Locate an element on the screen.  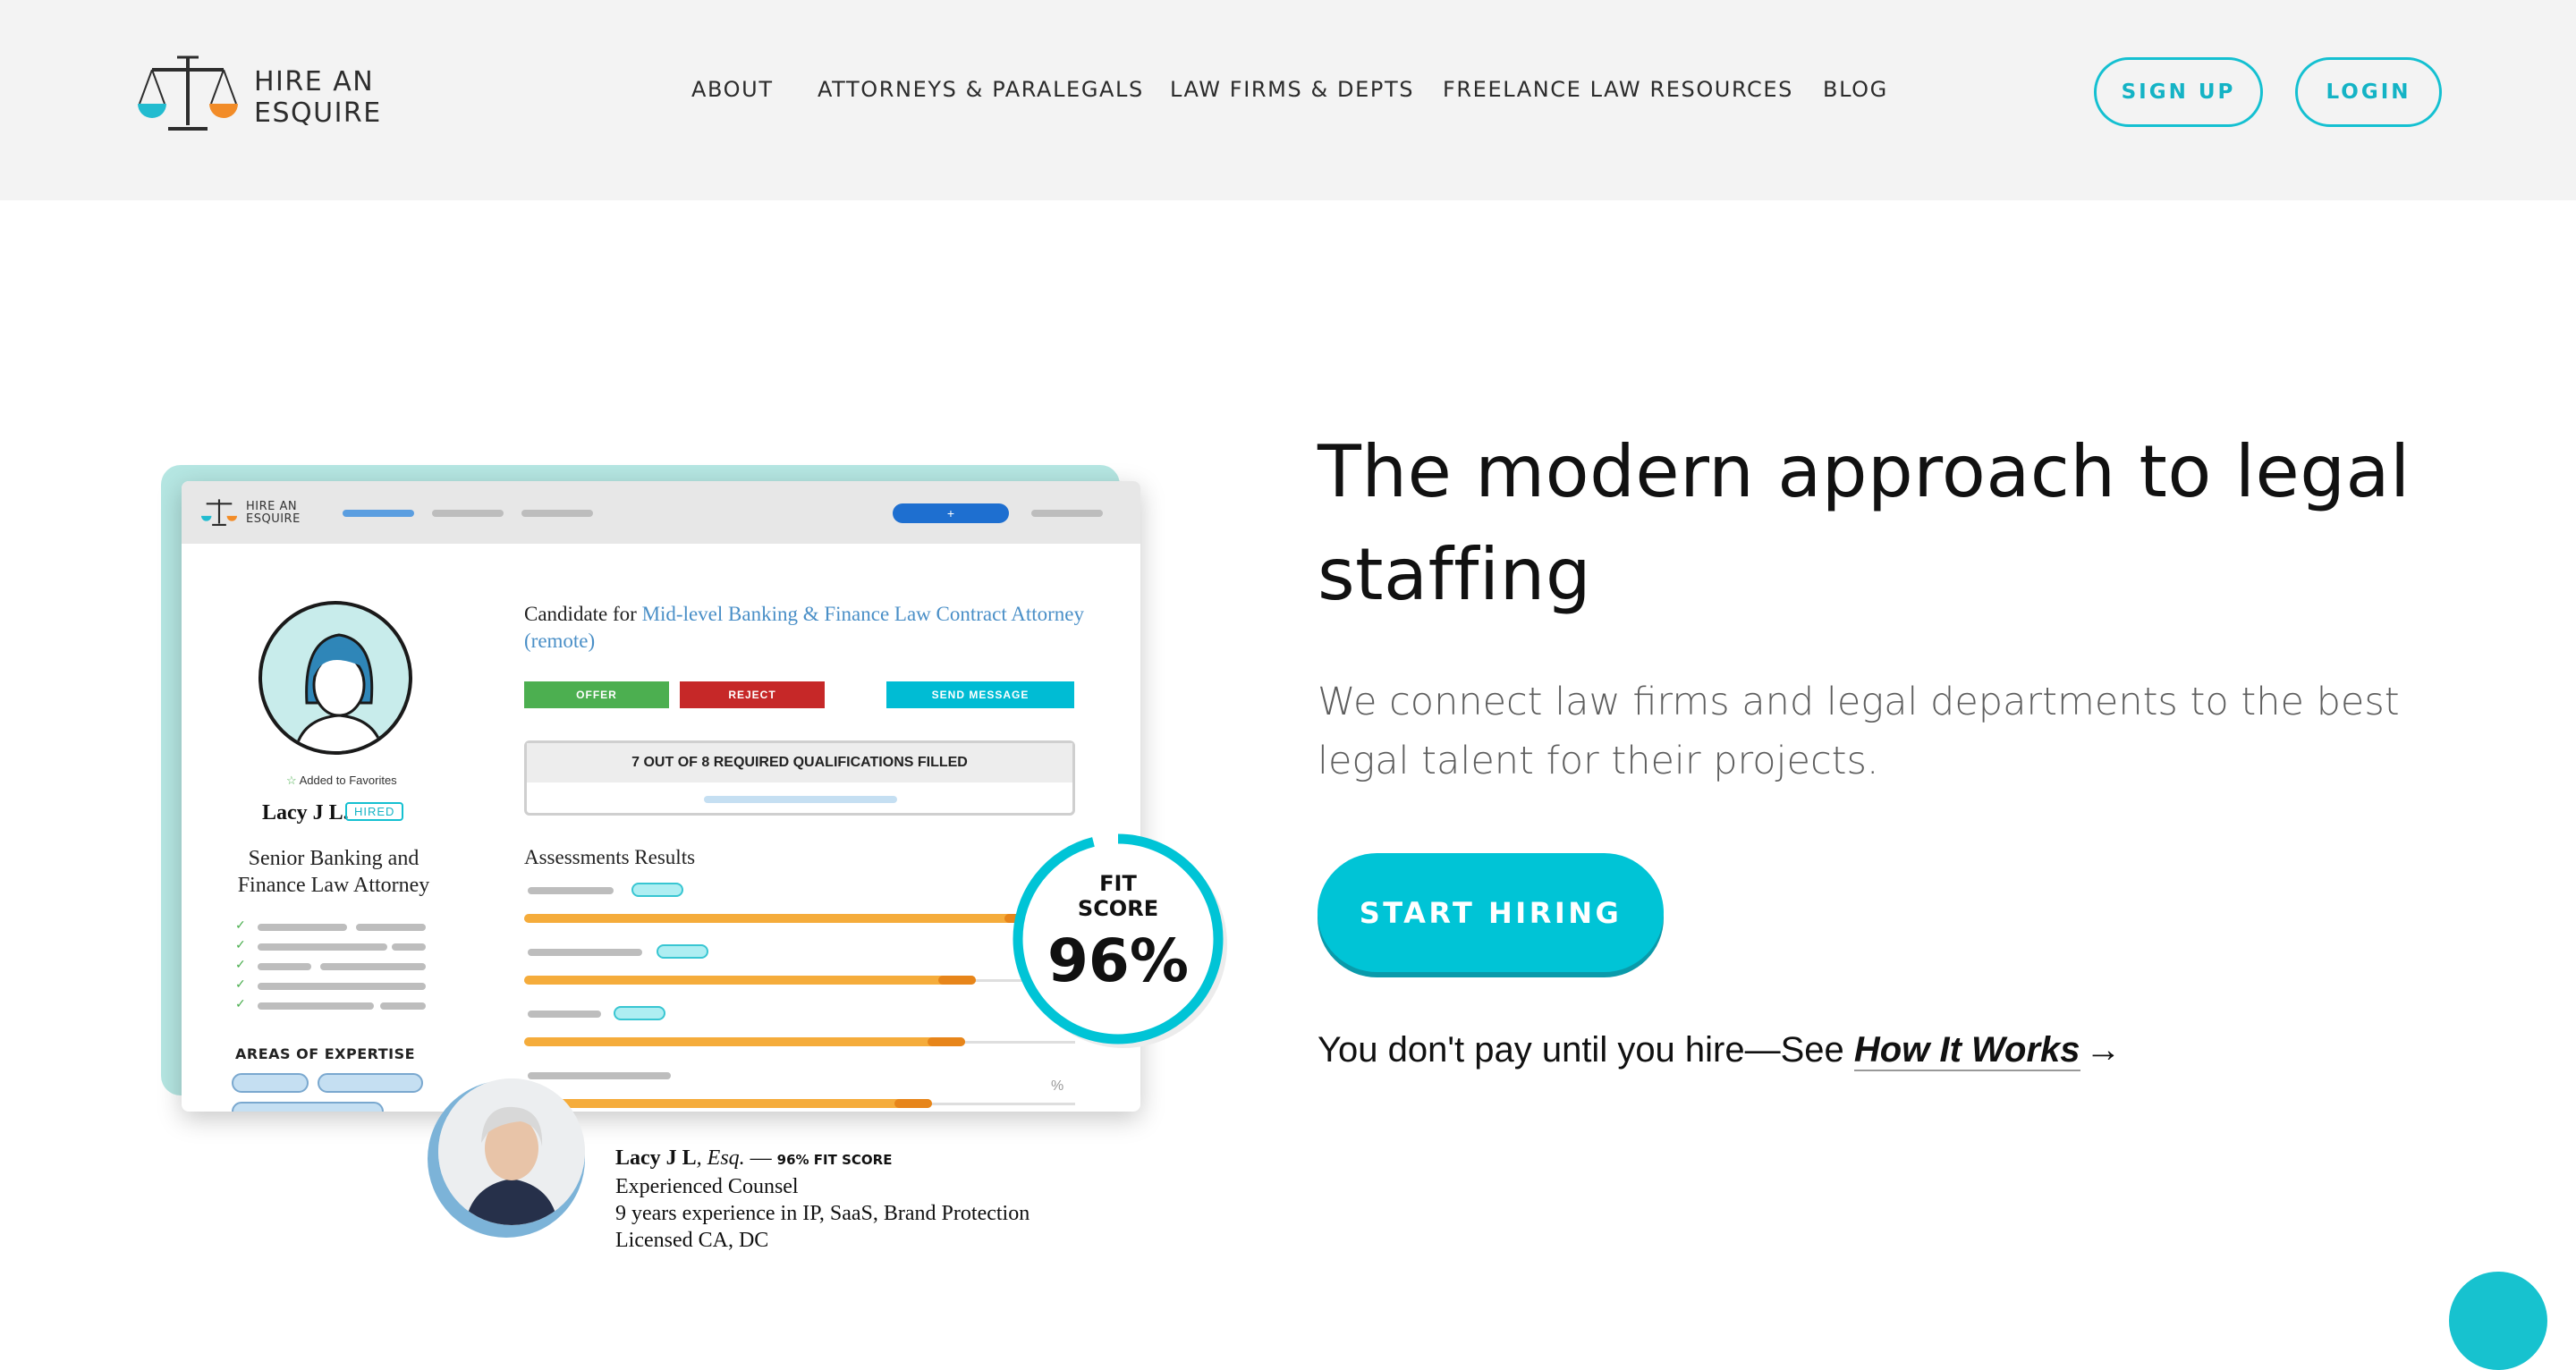
bio-role: Experienced Counsel is located at coordinates (707, 1186).